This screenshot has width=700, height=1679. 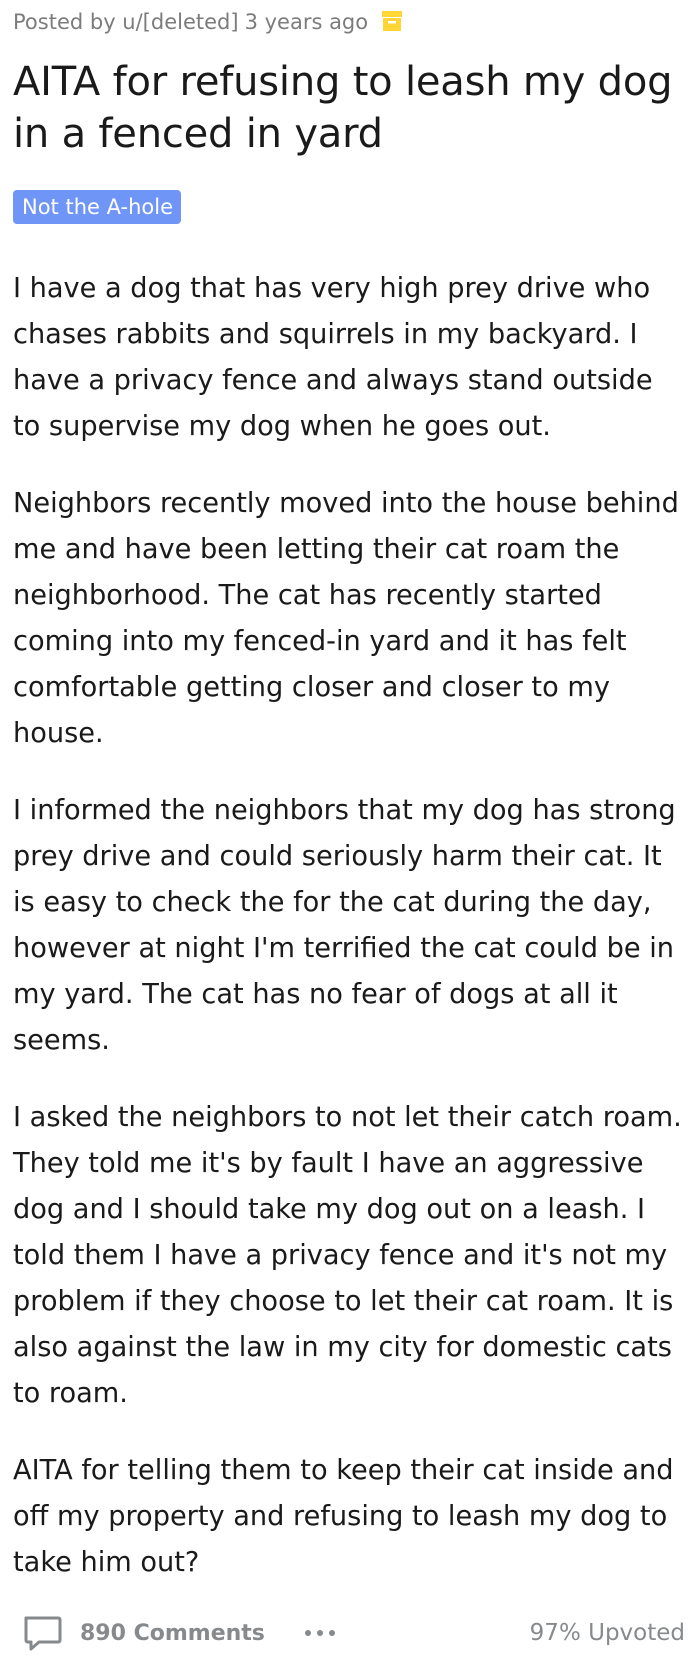 I want to click on more-horizontal-icon, so click(x=319, y=1633).